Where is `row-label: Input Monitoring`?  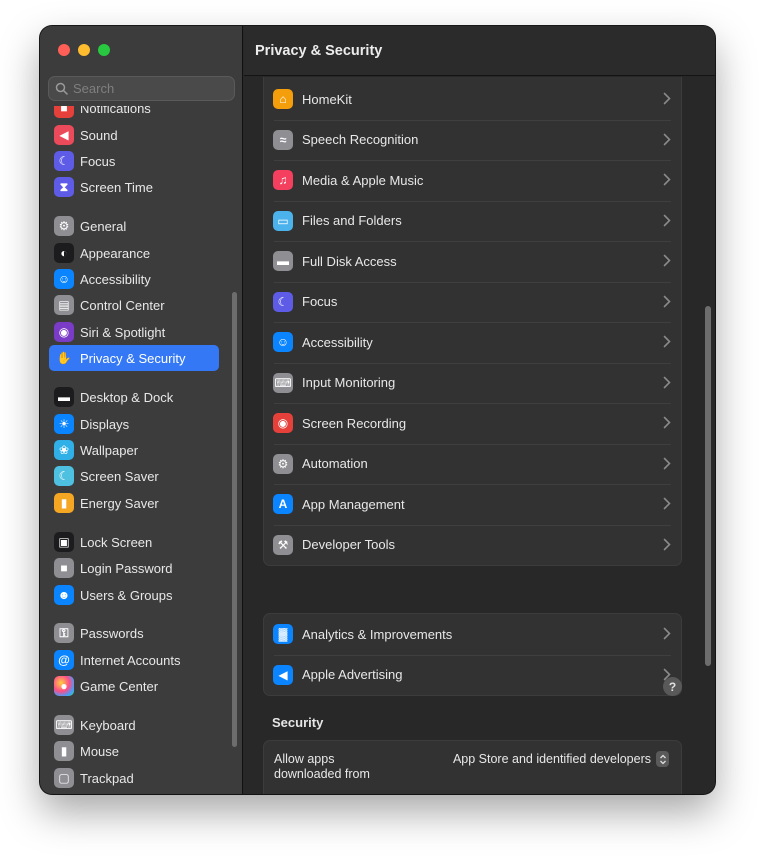 row-label: Input Monitoring is located at coordinates (349, 383).